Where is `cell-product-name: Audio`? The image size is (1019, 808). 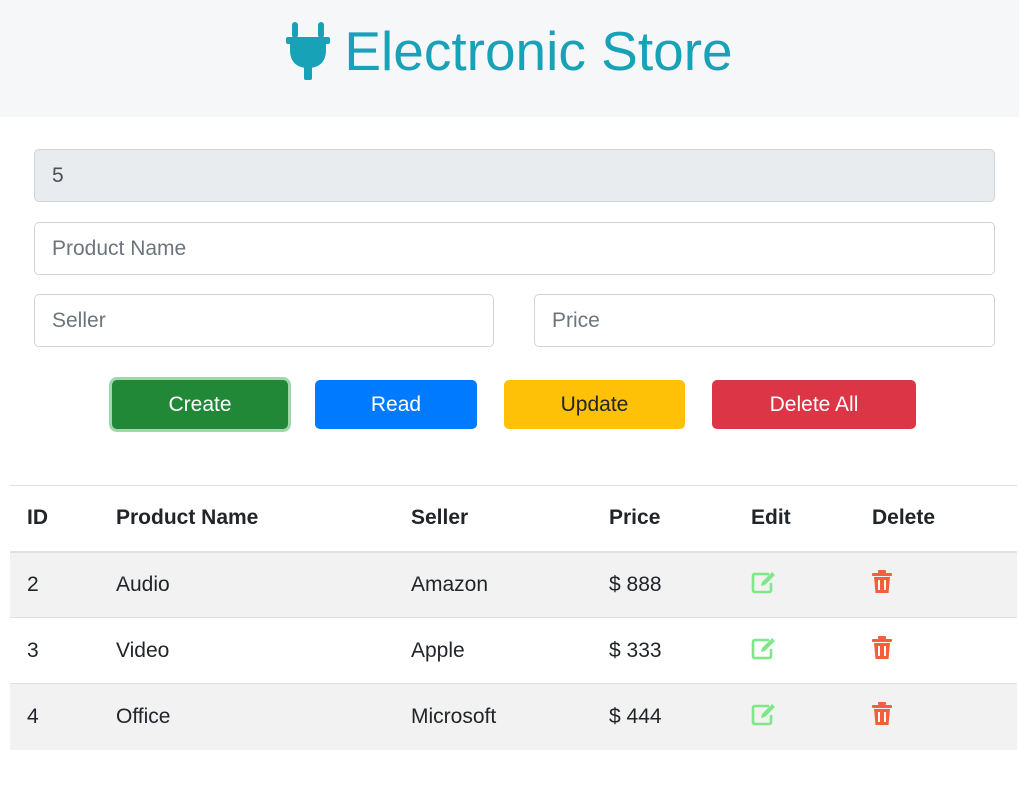
cell-product-name: Audio is located at coordinates (246, 584).